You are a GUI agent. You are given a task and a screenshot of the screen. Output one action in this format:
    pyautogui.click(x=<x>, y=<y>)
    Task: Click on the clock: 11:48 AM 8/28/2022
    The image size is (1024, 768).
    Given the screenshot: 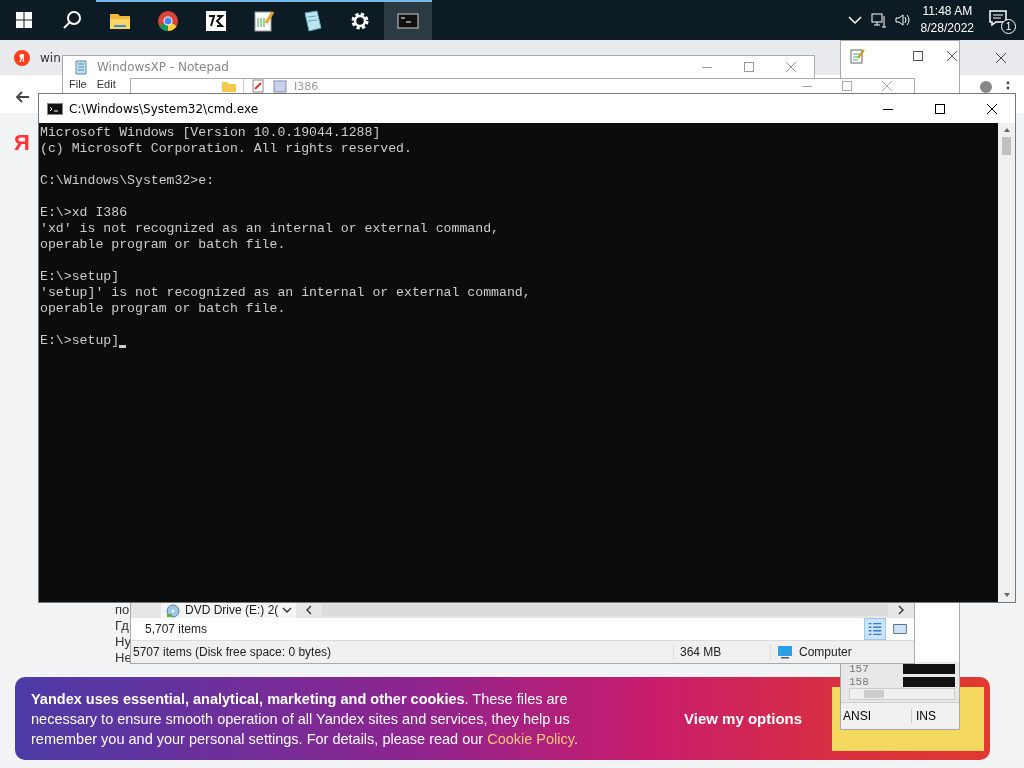 What is the action you would take?
    pyautogui.click(x=947, y=20)
    